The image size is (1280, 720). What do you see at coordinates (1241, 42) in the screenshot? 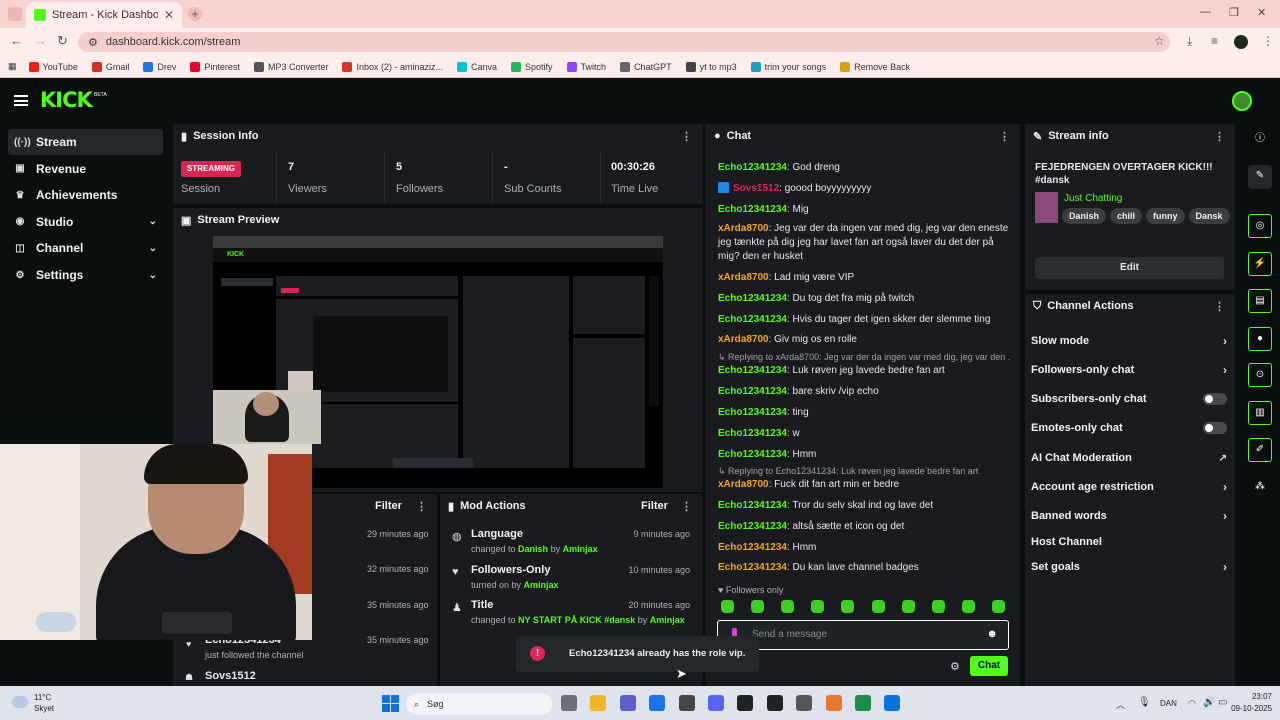
I see `profile-avatar` at bounding box center [1241, 42].